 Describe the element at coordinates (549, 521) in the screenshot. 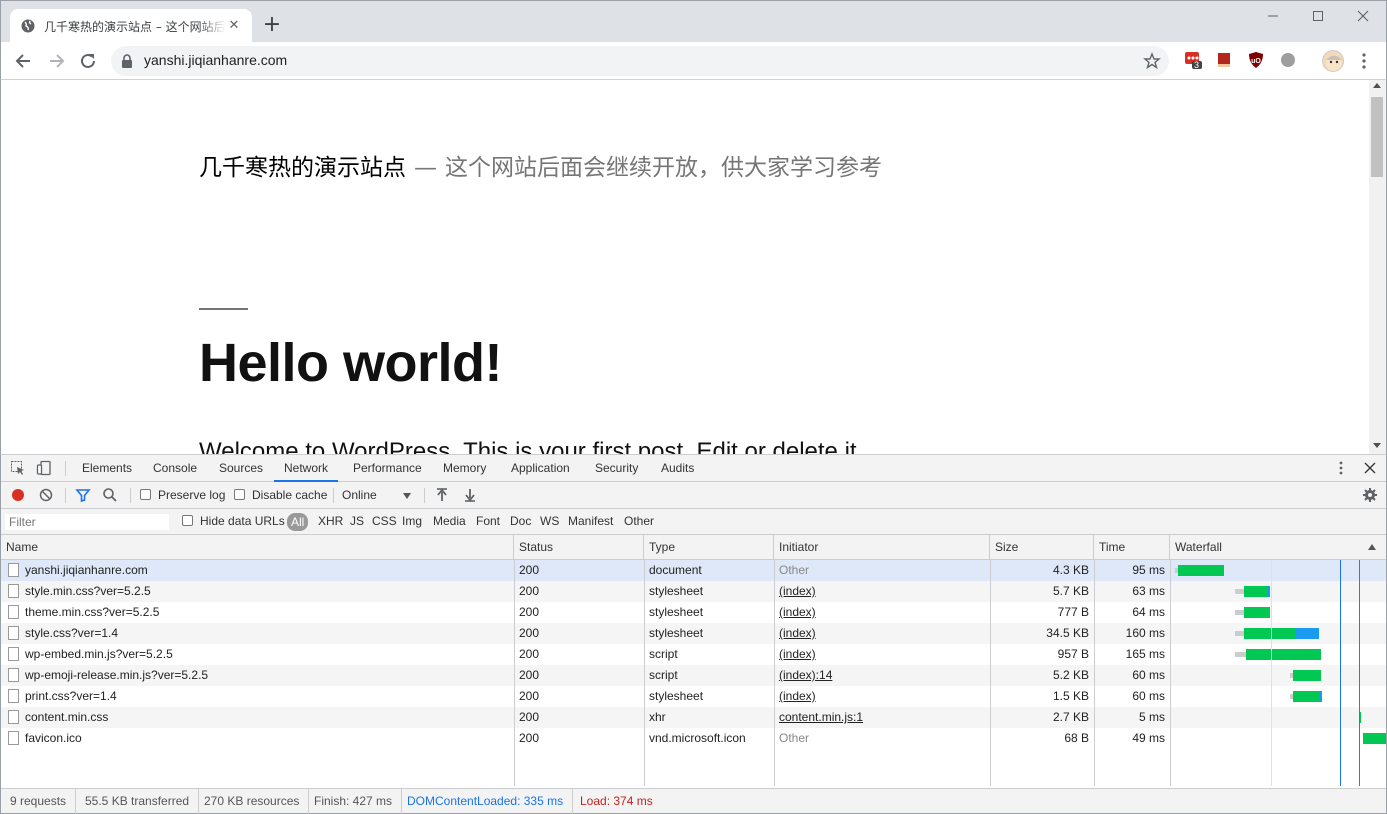

I see `filter-type-ws: WS` at that location.